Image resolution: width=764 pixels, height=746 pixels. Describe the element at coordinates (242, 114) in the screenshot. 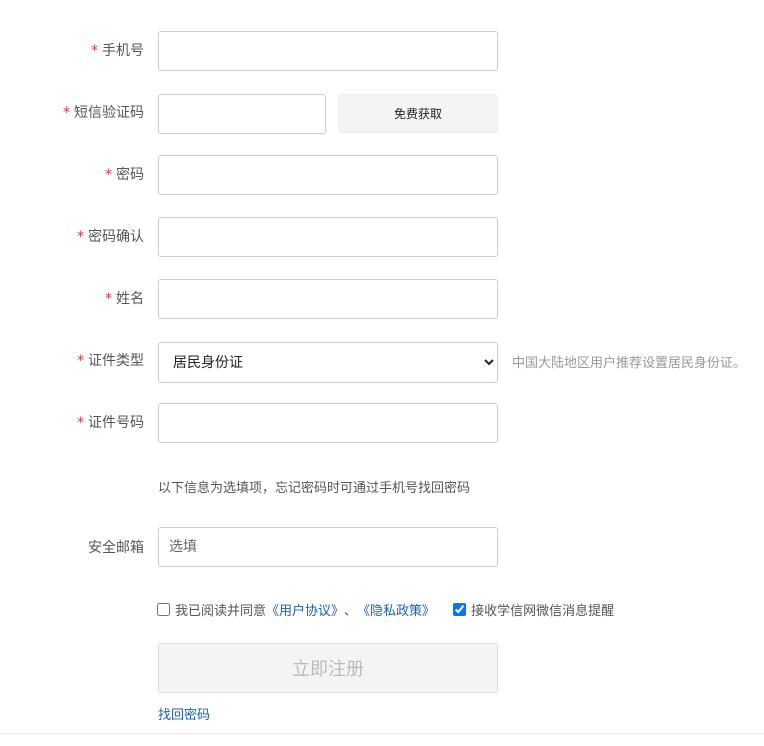

I see `sms-code-input` at that location.